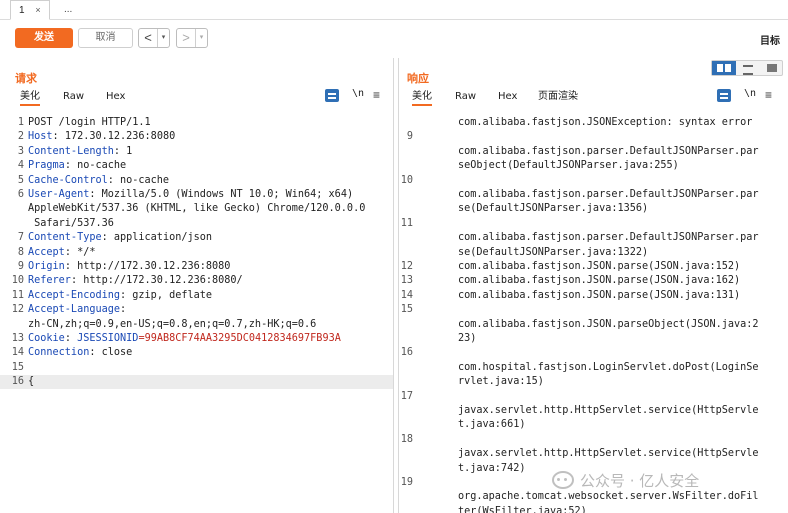 This screenshot has height=513, width=788. Describe the element at coordinates (210, 181) in the screenshot. I see `line-text: Cache-Control: no-cache` at that location.